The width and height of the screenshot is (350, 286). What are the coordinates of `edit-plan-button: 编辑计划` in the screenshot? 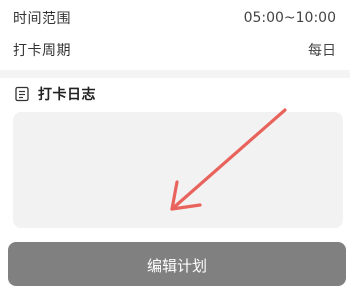 It's located at (177, 264).